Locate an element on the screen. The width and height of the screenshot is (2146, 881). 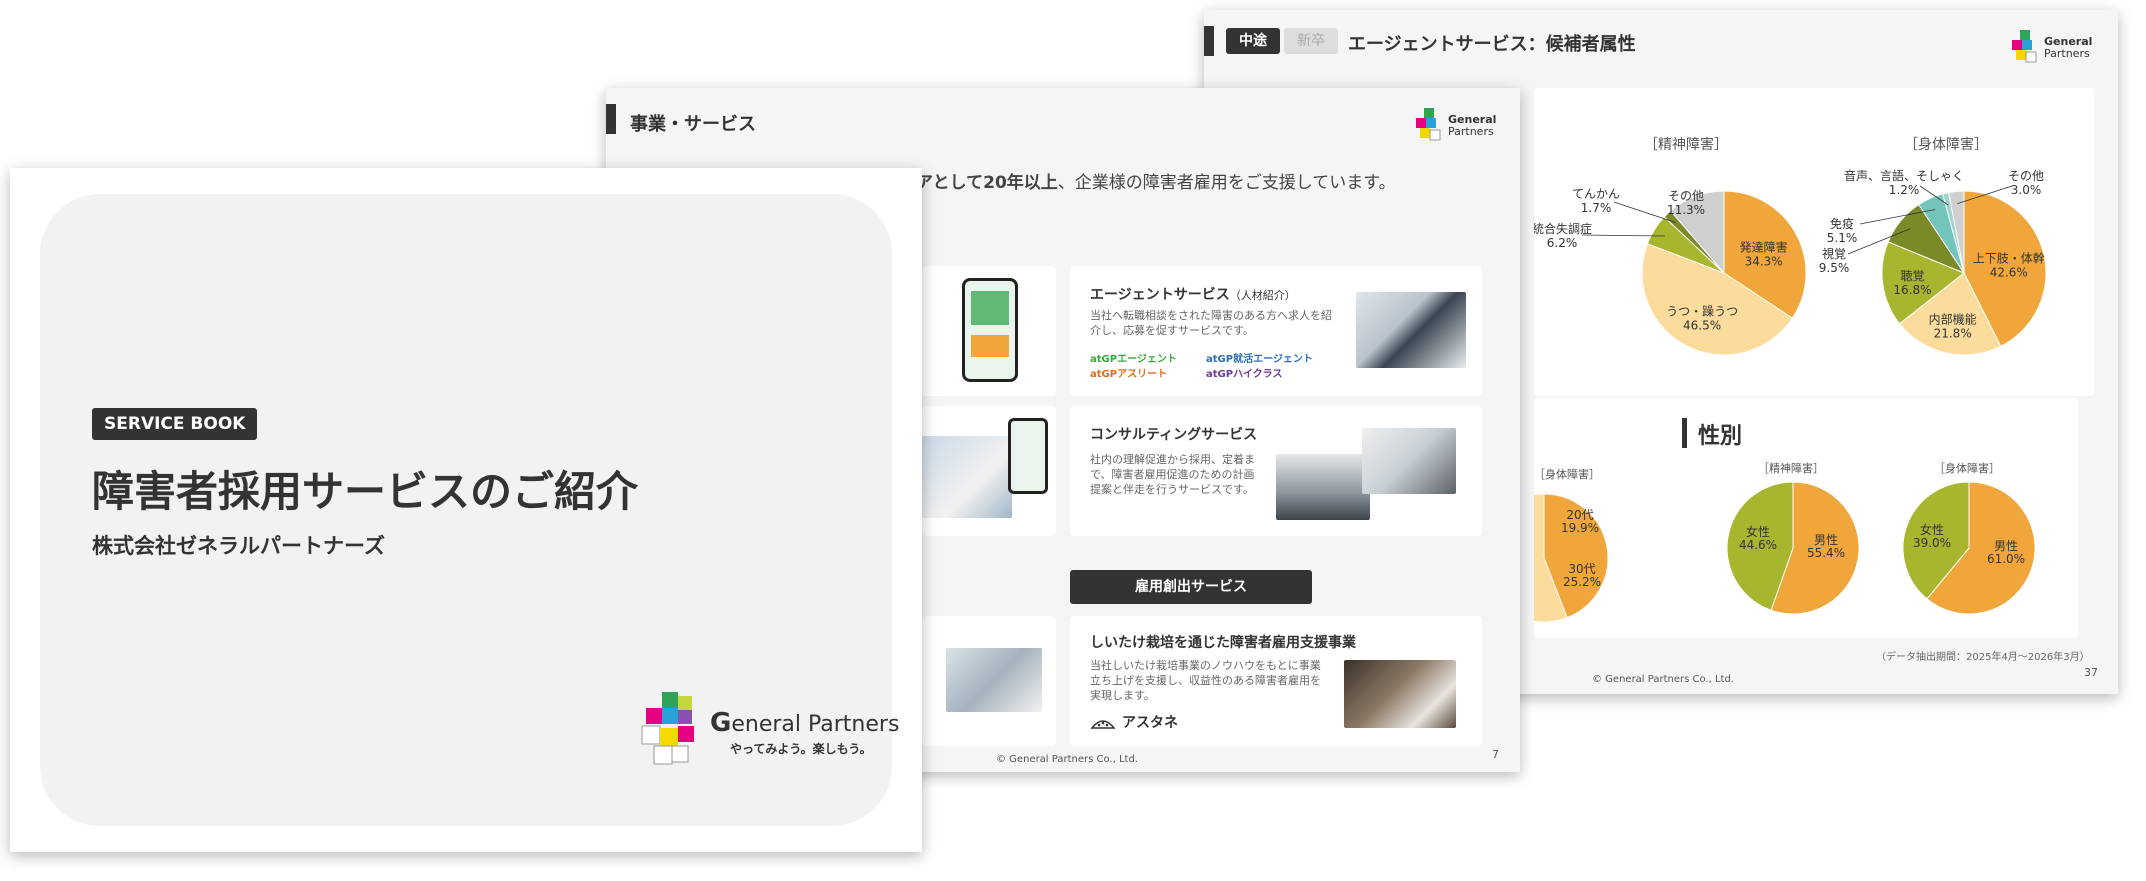
gender-mental-pie-chart: 男性55.4% 女性44.6% is located at coordinates (1793, 548).